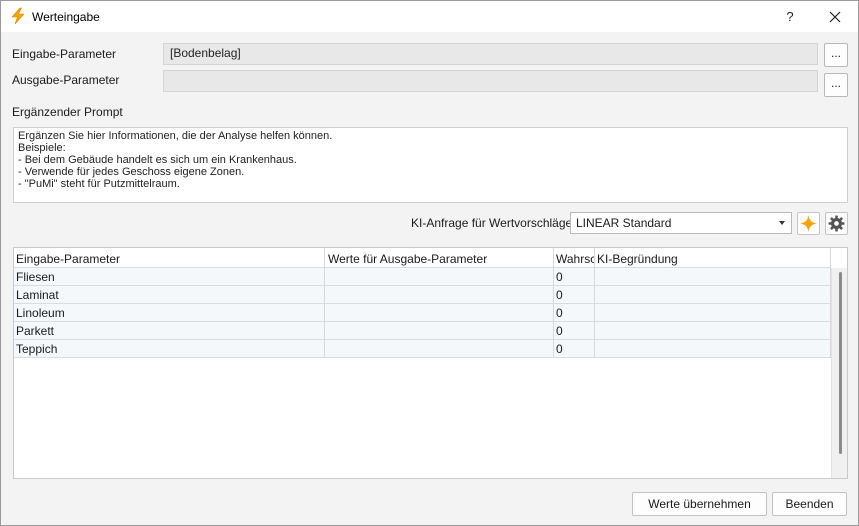 The width and height of the screenshot is (859, 526). Describe the element at coordinates (493, 223) in the screenshot. I see `ai-request-label: KI-Anfrage für Wertvorschläge:` at that location.